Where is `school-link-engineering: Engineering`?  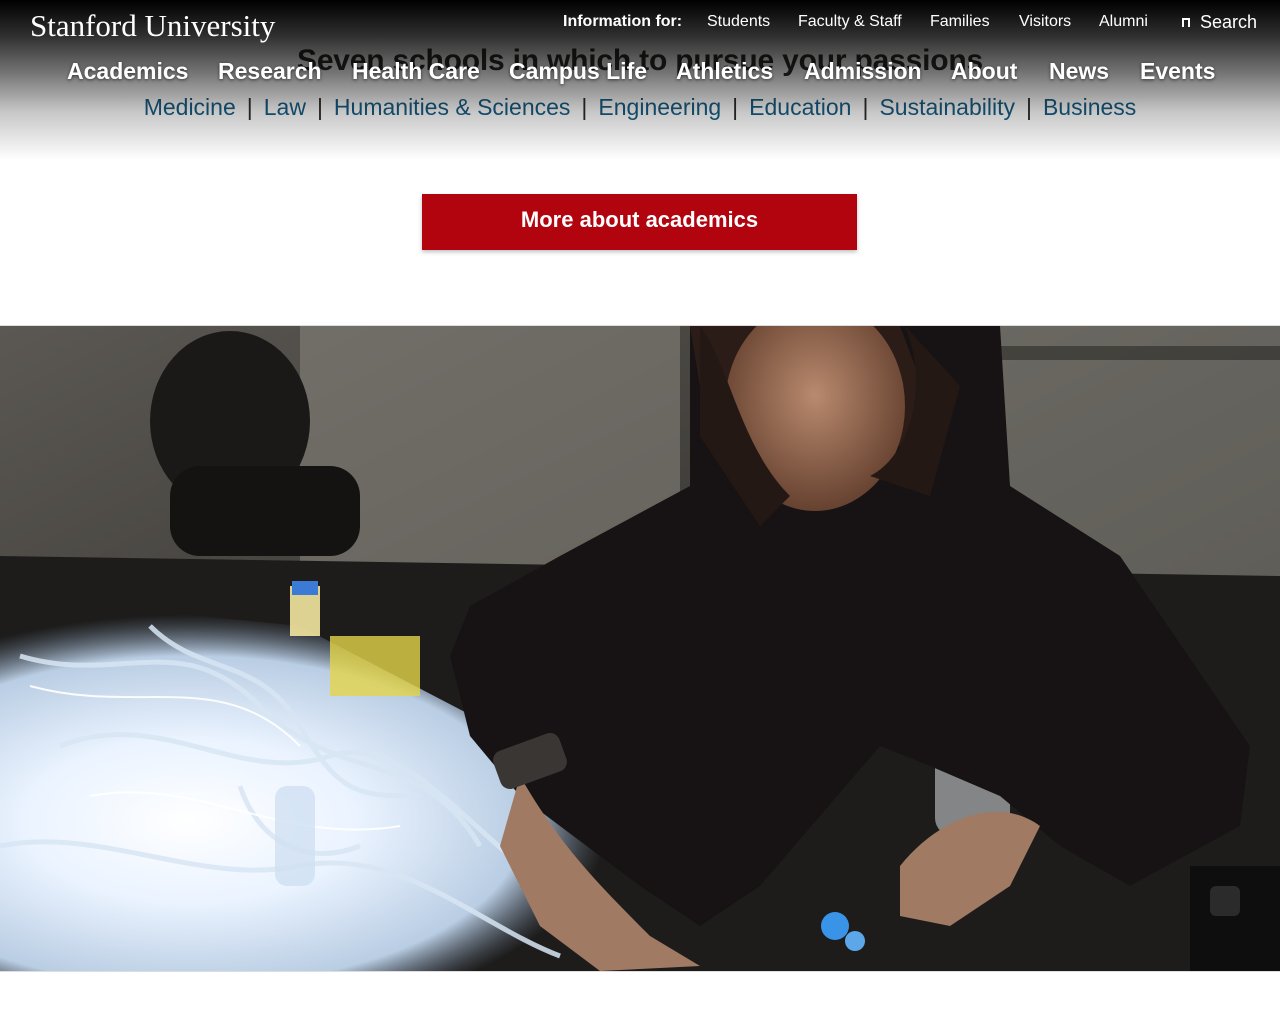 school-link-engineering: Engineering is located at coordinates (659, 107).